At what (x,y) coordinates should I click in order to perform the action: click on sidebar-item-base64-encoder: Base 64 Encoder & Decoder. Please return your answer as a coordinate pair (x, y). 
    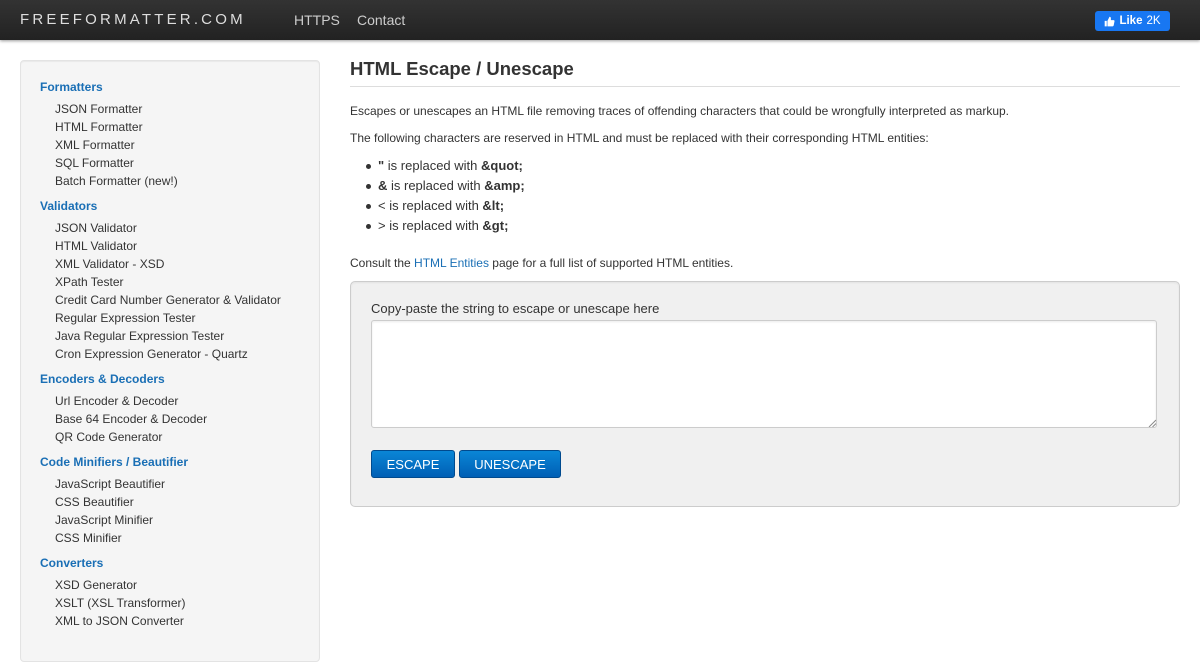
    Looking at the image, I should click on (131, 419).